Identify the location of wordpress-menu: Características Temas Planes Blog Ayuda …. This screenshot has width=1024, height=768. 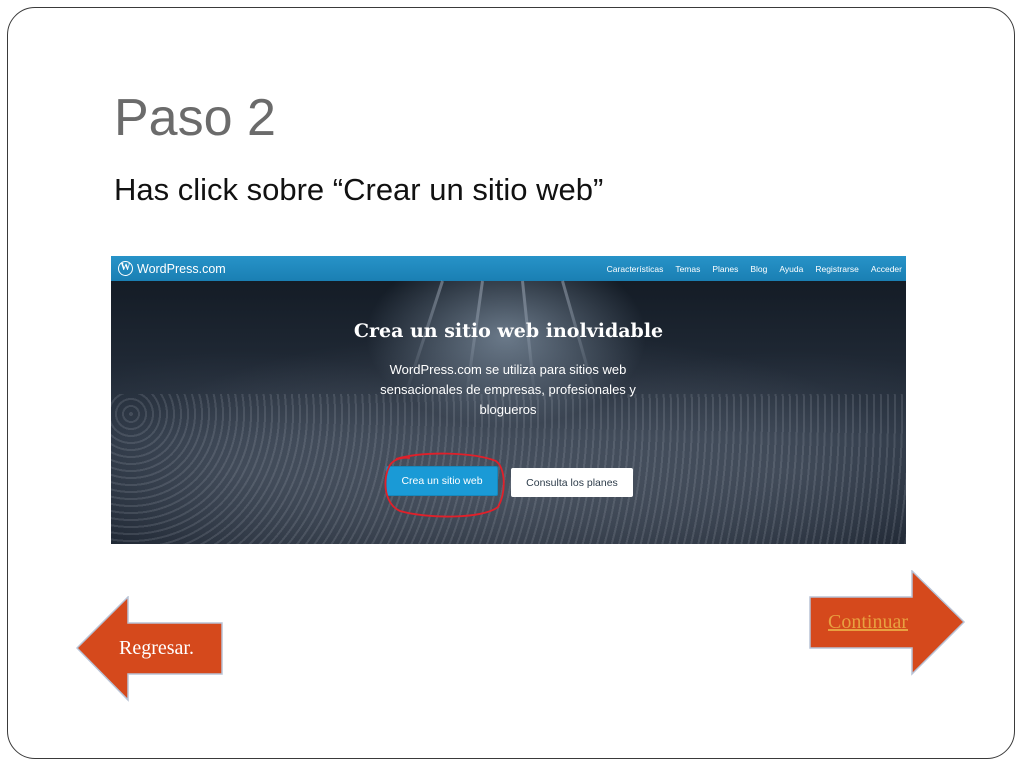
(754, 268).